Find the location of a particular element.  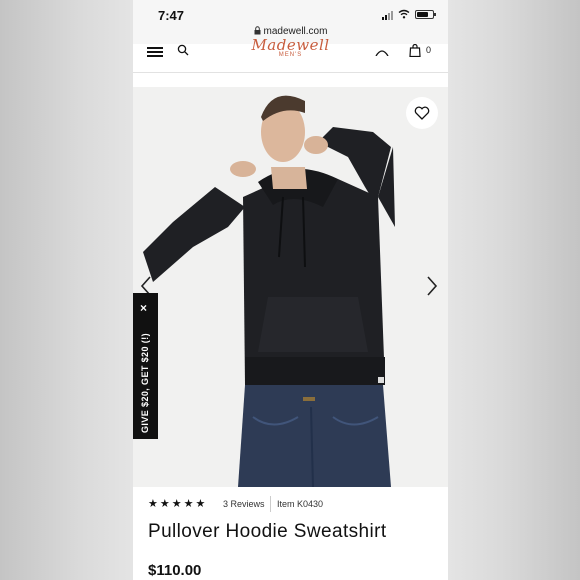

next-image-arrow-icon is located at coordinates (432, 286).